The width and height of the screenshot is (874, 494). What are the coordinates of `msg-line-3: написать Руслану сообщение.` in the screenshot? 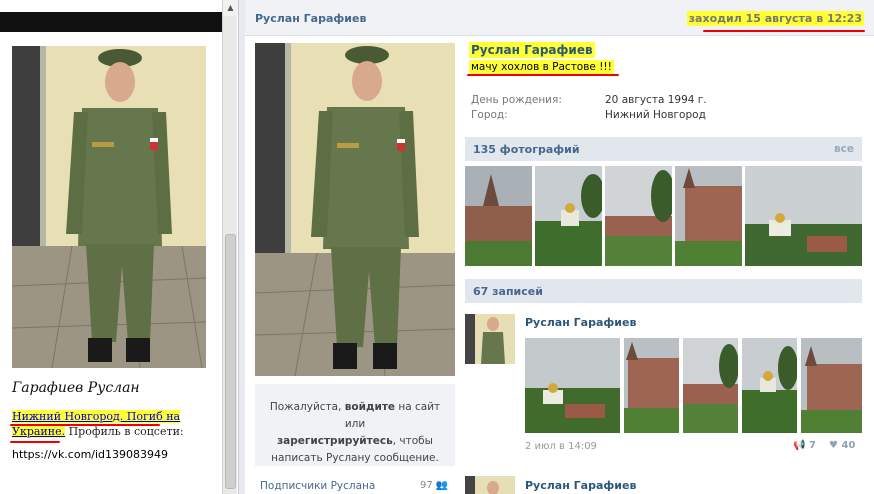 It's located at (355, 458).